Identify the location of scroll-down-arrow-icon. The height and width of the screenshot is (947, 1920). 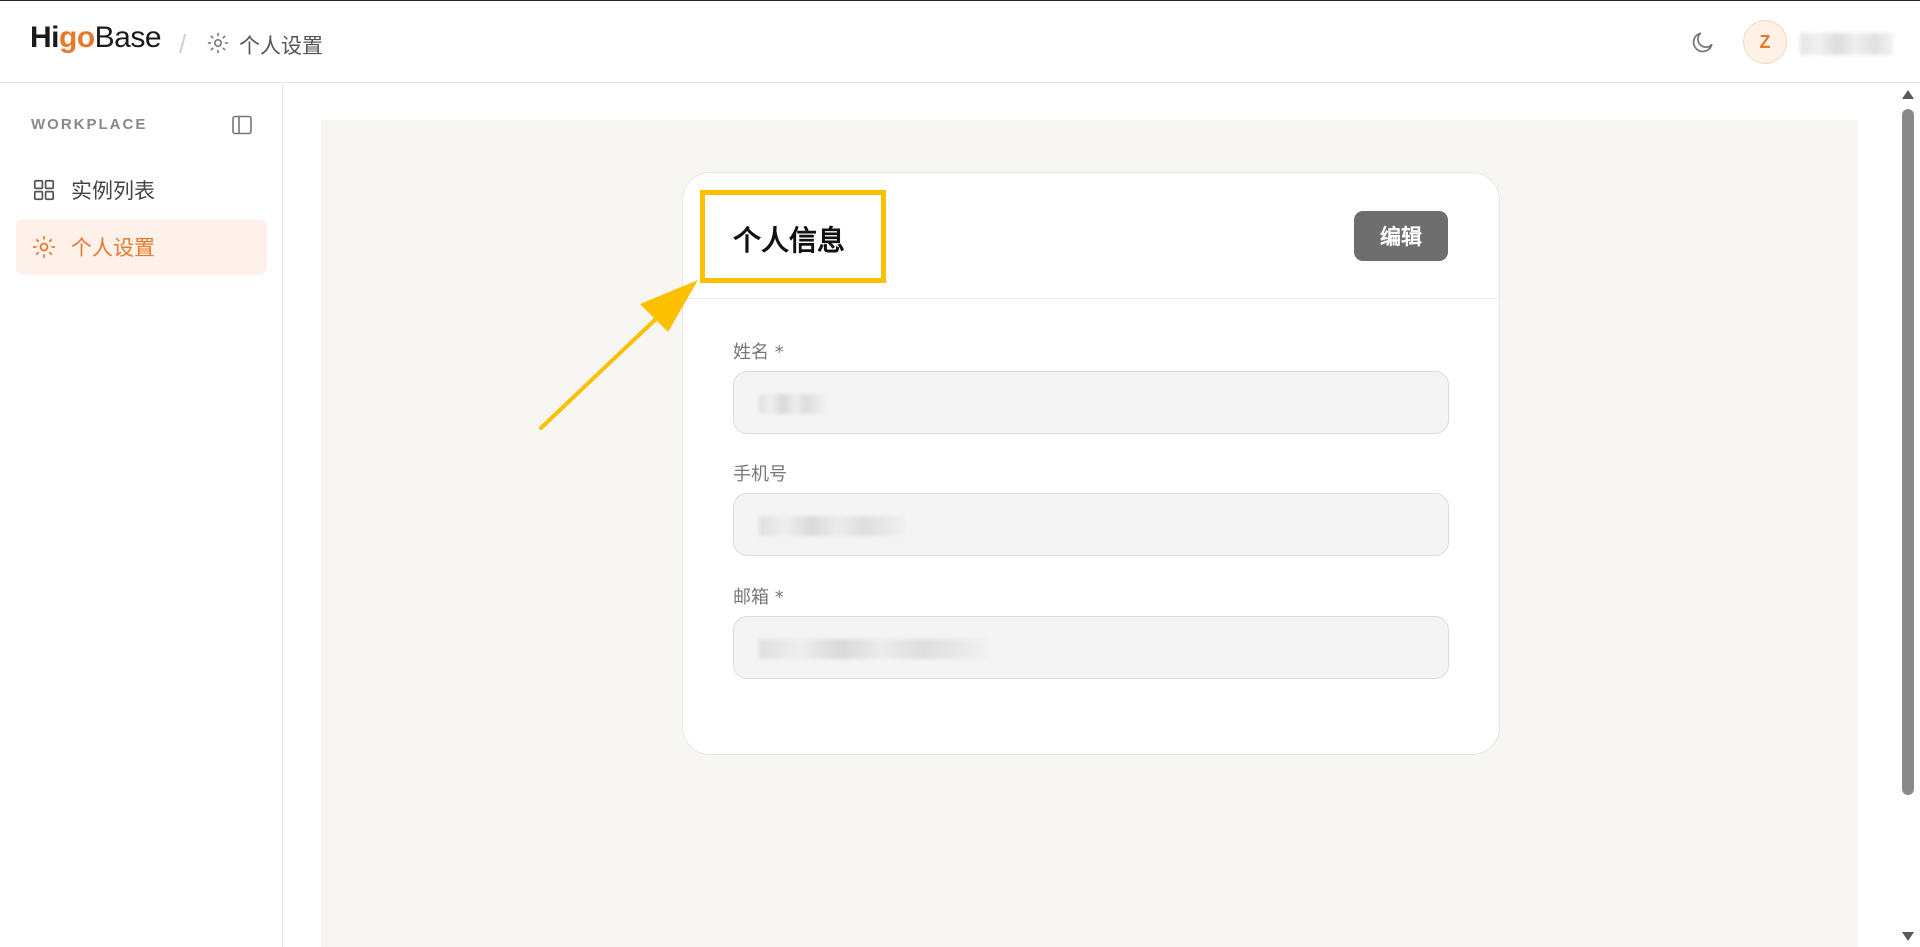
(1908, 936).